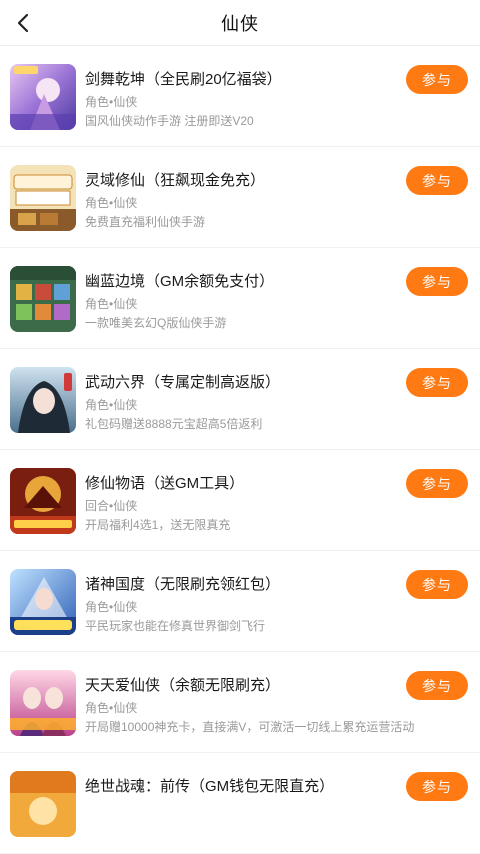  I want to click on game-list-item: 武动六界（专属定制高返版） 角色•仙侠 礼包码赠送8888元宝超高5倍返利 参与, so click(240, 399).